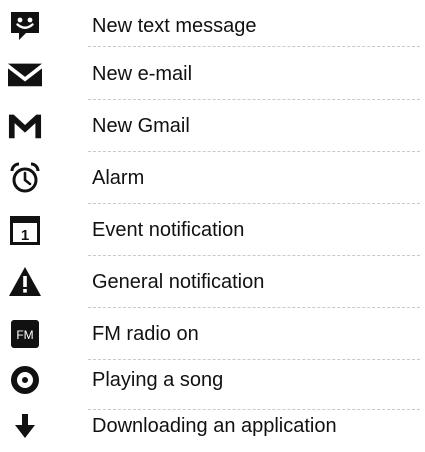  I want to click on list-item-playing-a-song: Playing a song, so click(212, 380).